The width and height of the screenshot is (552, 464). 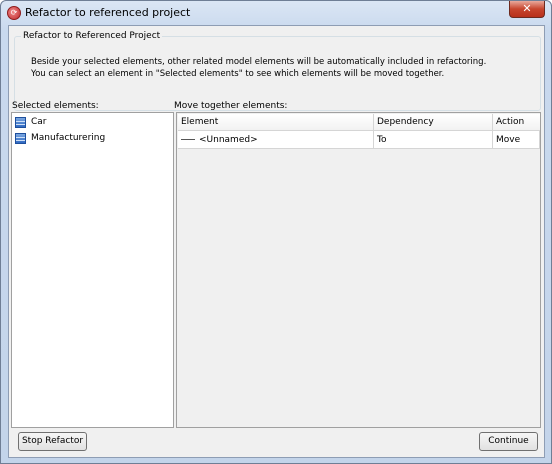 What do you see at coordinates (228, 140) in the screenshot?
I see `cell-element-text: <Unnamed>` at bounding box center [228, 140].